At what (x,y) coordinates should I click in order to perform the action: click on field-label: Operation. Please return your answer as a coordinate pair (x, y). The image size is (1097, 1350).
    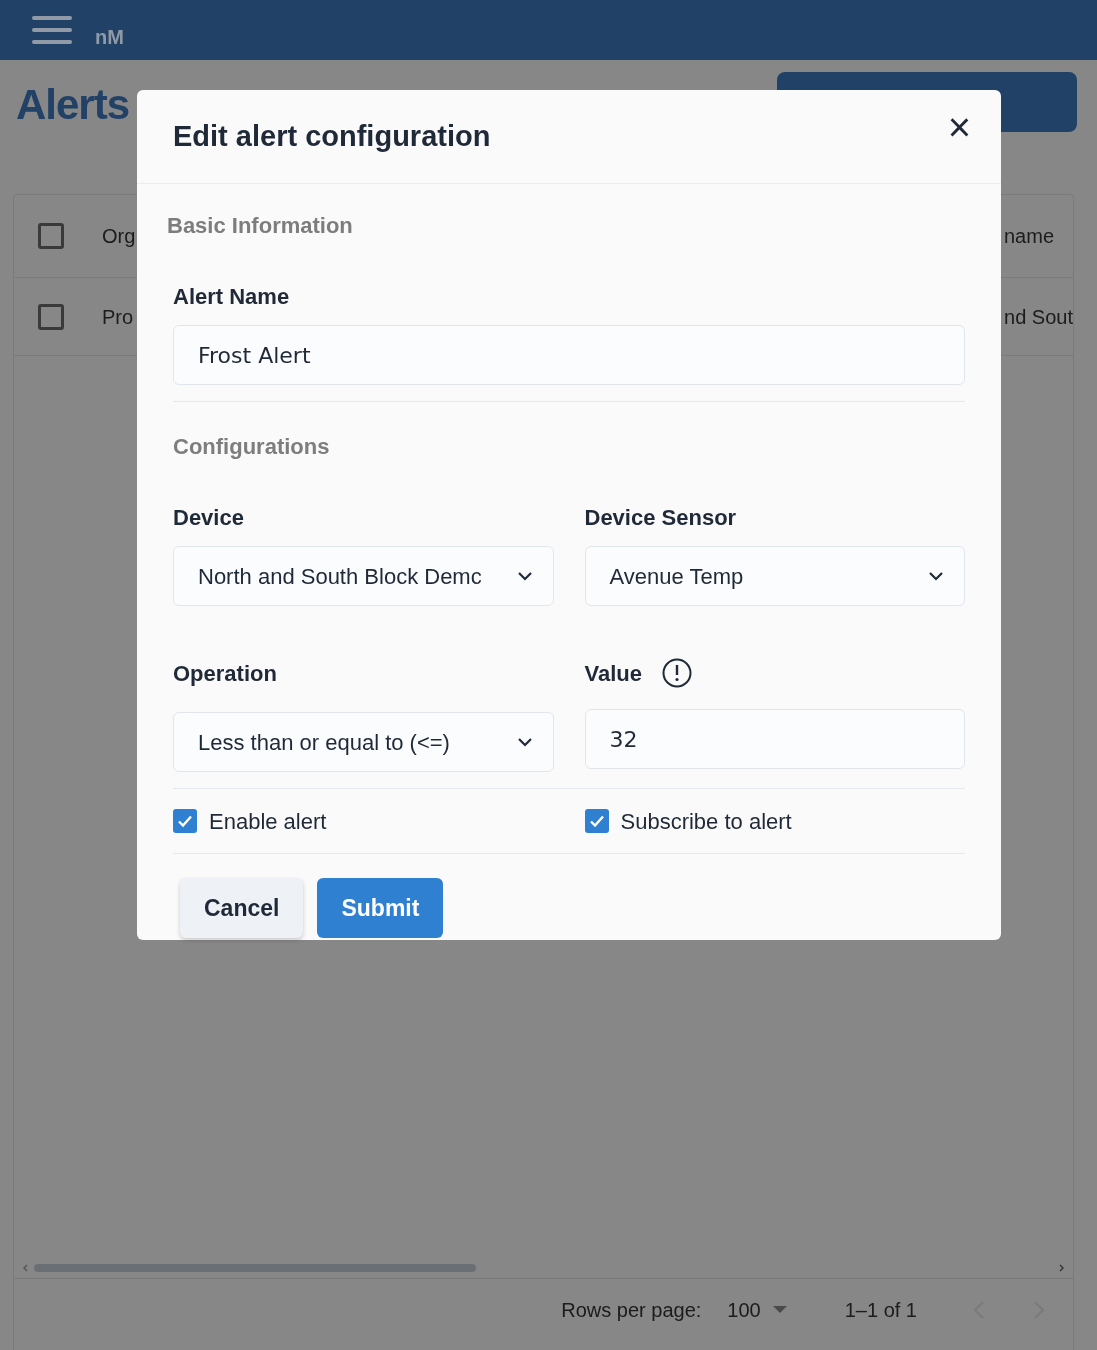
    Looking at the image, I should click on (225, 673).